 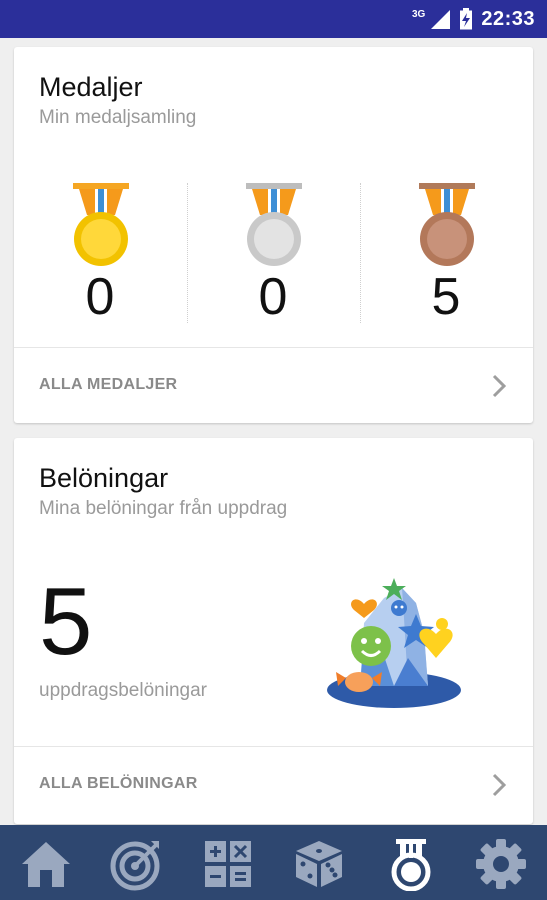 I want to click on bronze-medal-icon, so click(x=447, y=224).